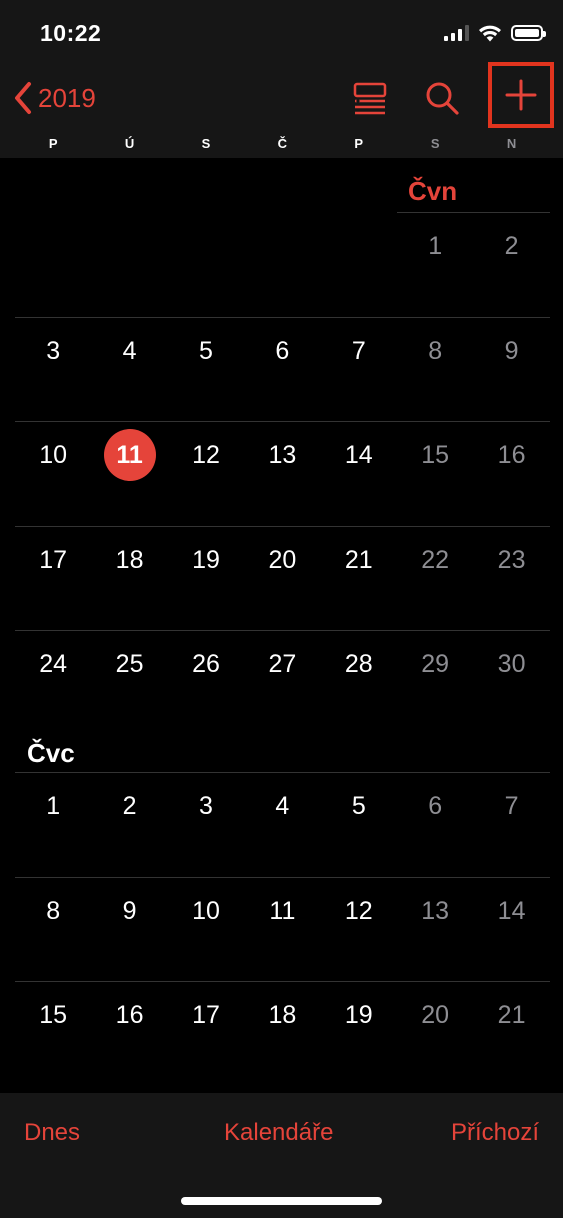 This screenshot has width=563, height=1218. What do you see at coordinates (52, 1133) in the screenshot?
I see `today-button: Dnes` at bounding box center [52, 1133].